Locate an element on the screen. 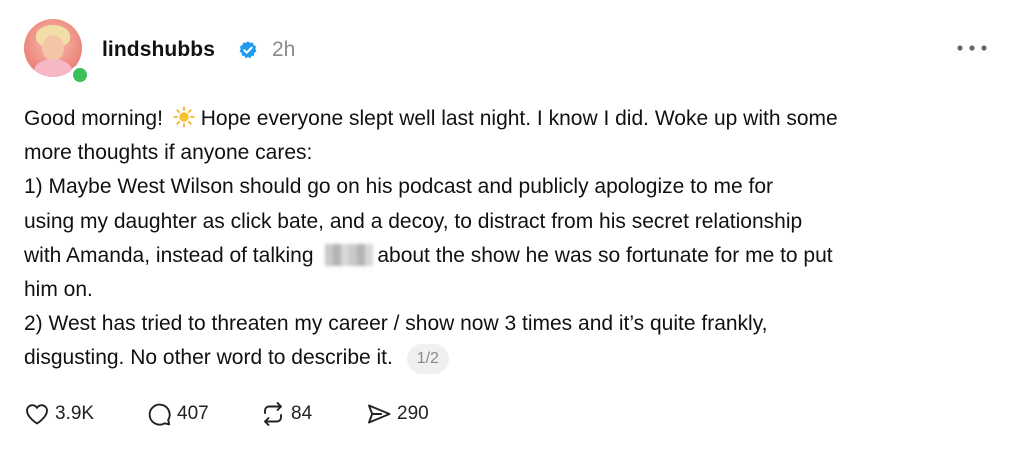 The width and height of the screenshot is (1024, 449). post-line: more thoughts if anyone cares: is located at coordinates (168, 153).